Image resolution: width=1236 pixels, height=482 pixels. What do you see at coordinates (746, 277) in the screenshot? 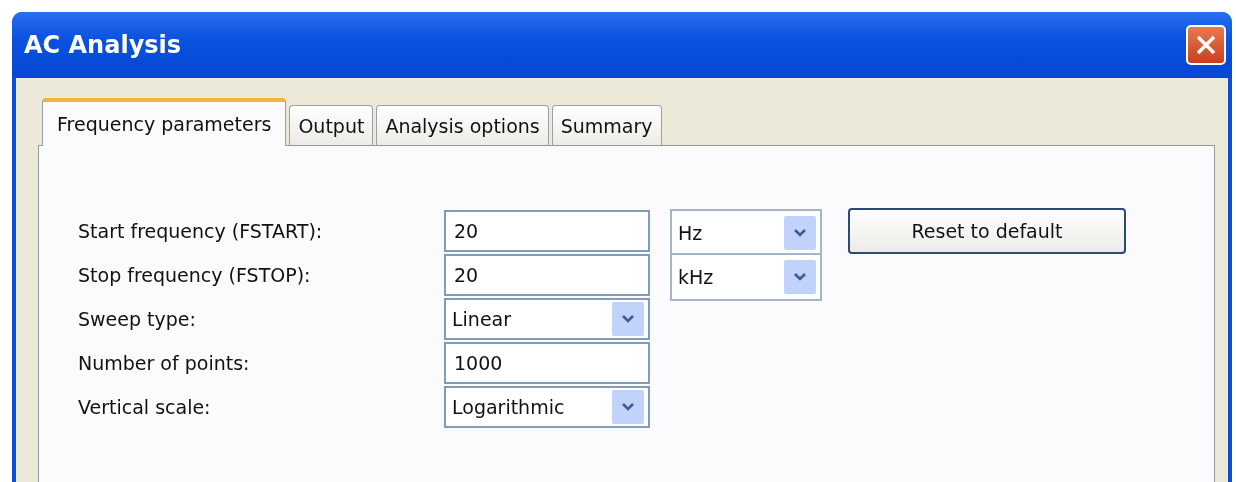
I see `unit-dropdown: kHz` at bounding box center [746, 277].